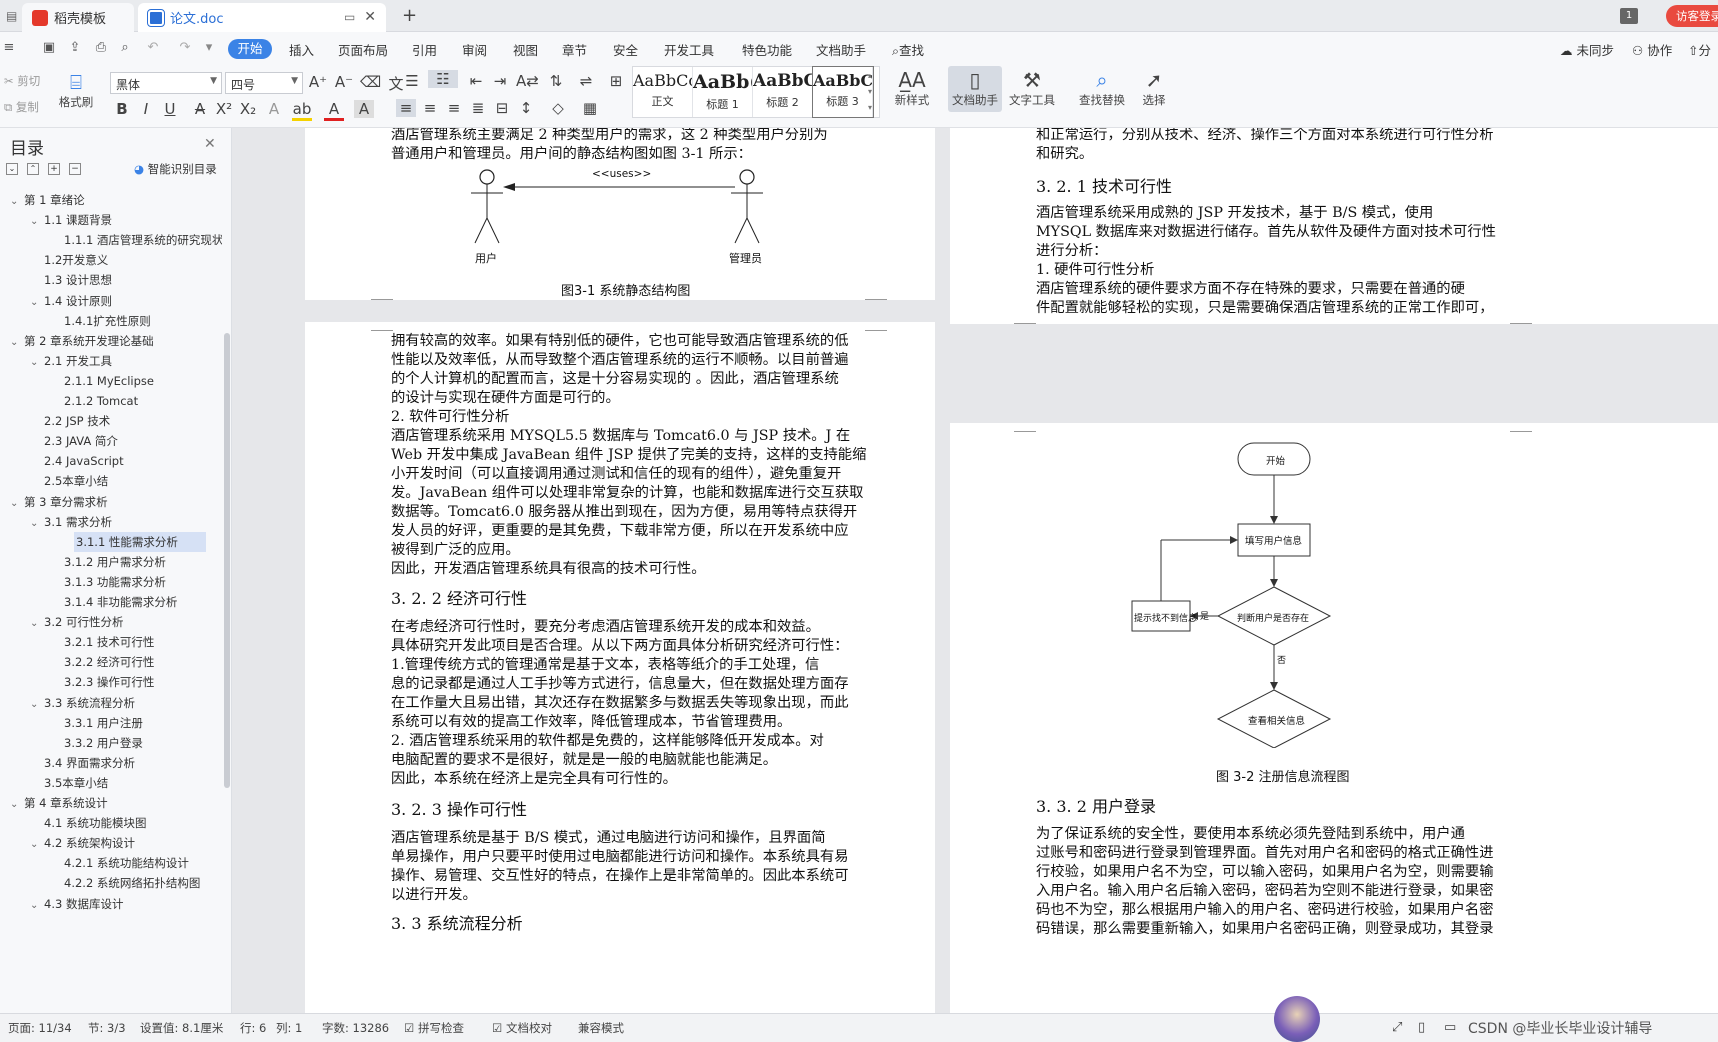 The width and height of the screenshot is (1718, 1042). Describe the element at coordinates (114, 381) in the screenshot. I see `toc-item: 2.1.1 MyEclipse` at that location.